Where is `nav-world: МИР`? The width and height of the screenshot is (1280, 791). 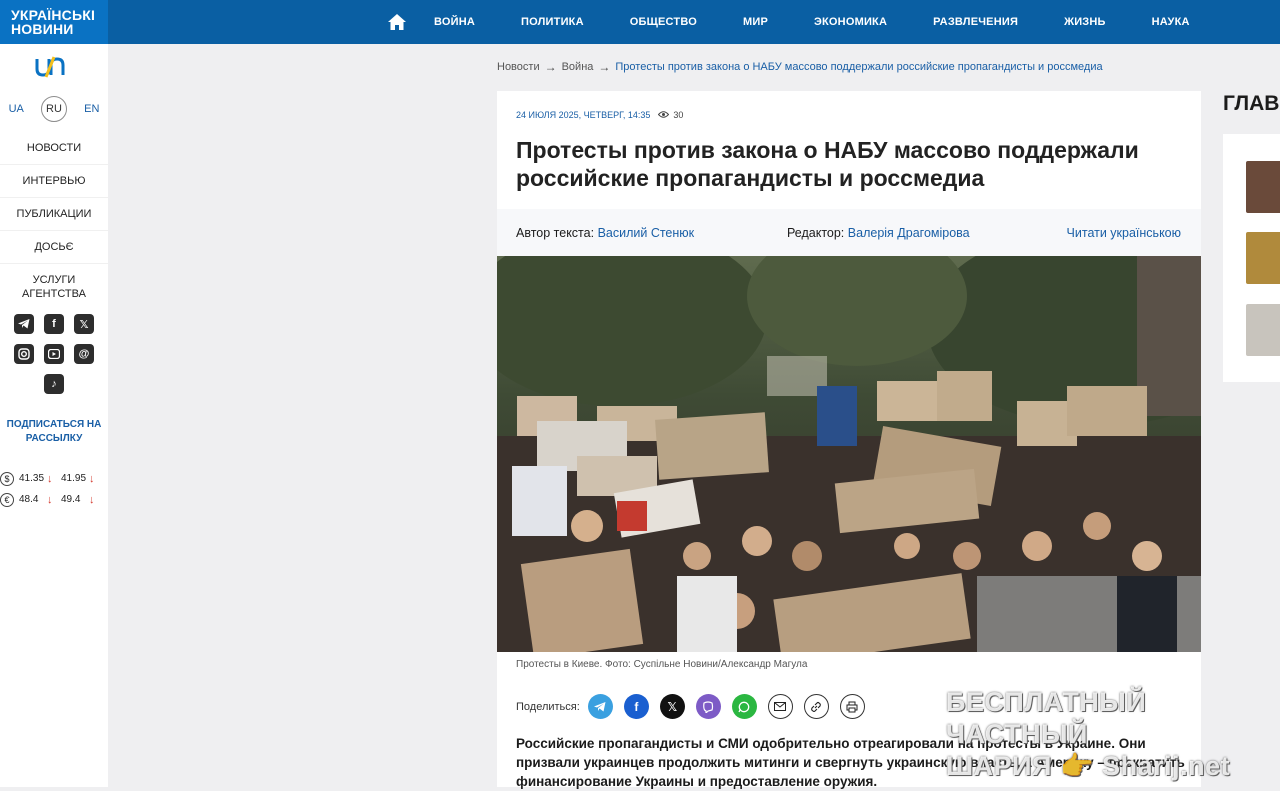 nav-world: МИР is located at coordinates (755, 22).